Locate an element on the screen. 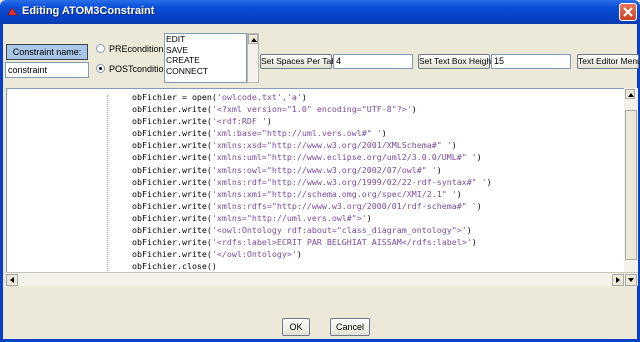  arrow-left-icon is located at coordinates (12, 280).